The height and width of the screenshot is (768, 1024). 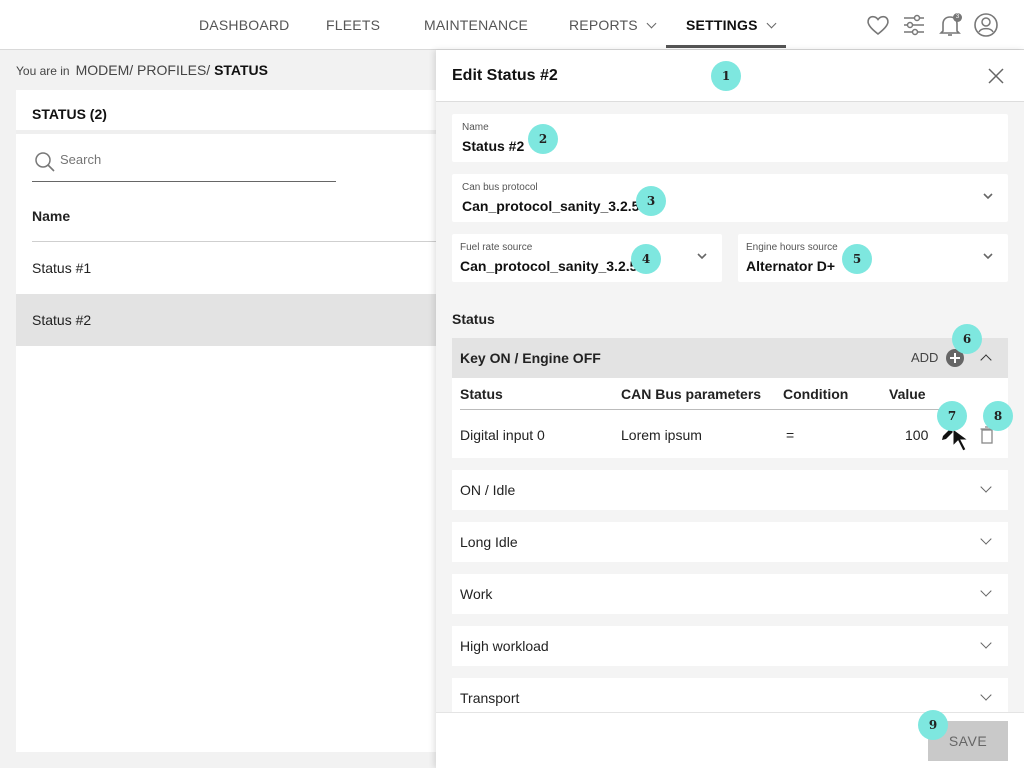 I want to click on fuel-rate-source-value: Can_protocol_sanity_3.2.5, so click(x=549, y=266).